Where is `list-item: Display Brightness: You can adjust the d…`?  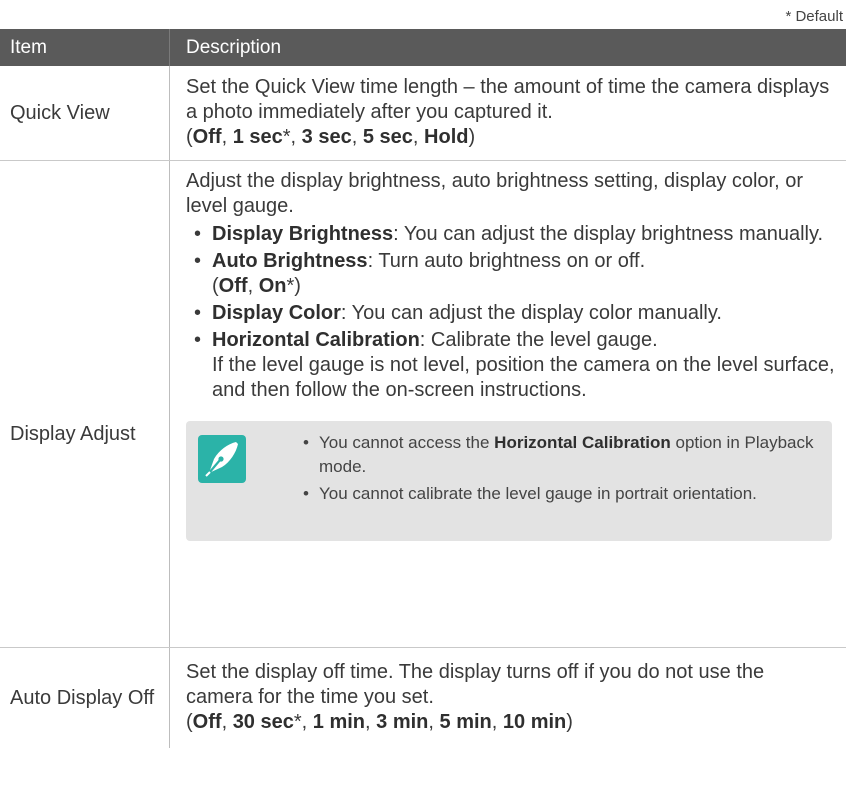 list-item: Display Brightness: You can adjust the d… is located at coordinates (511, 234).